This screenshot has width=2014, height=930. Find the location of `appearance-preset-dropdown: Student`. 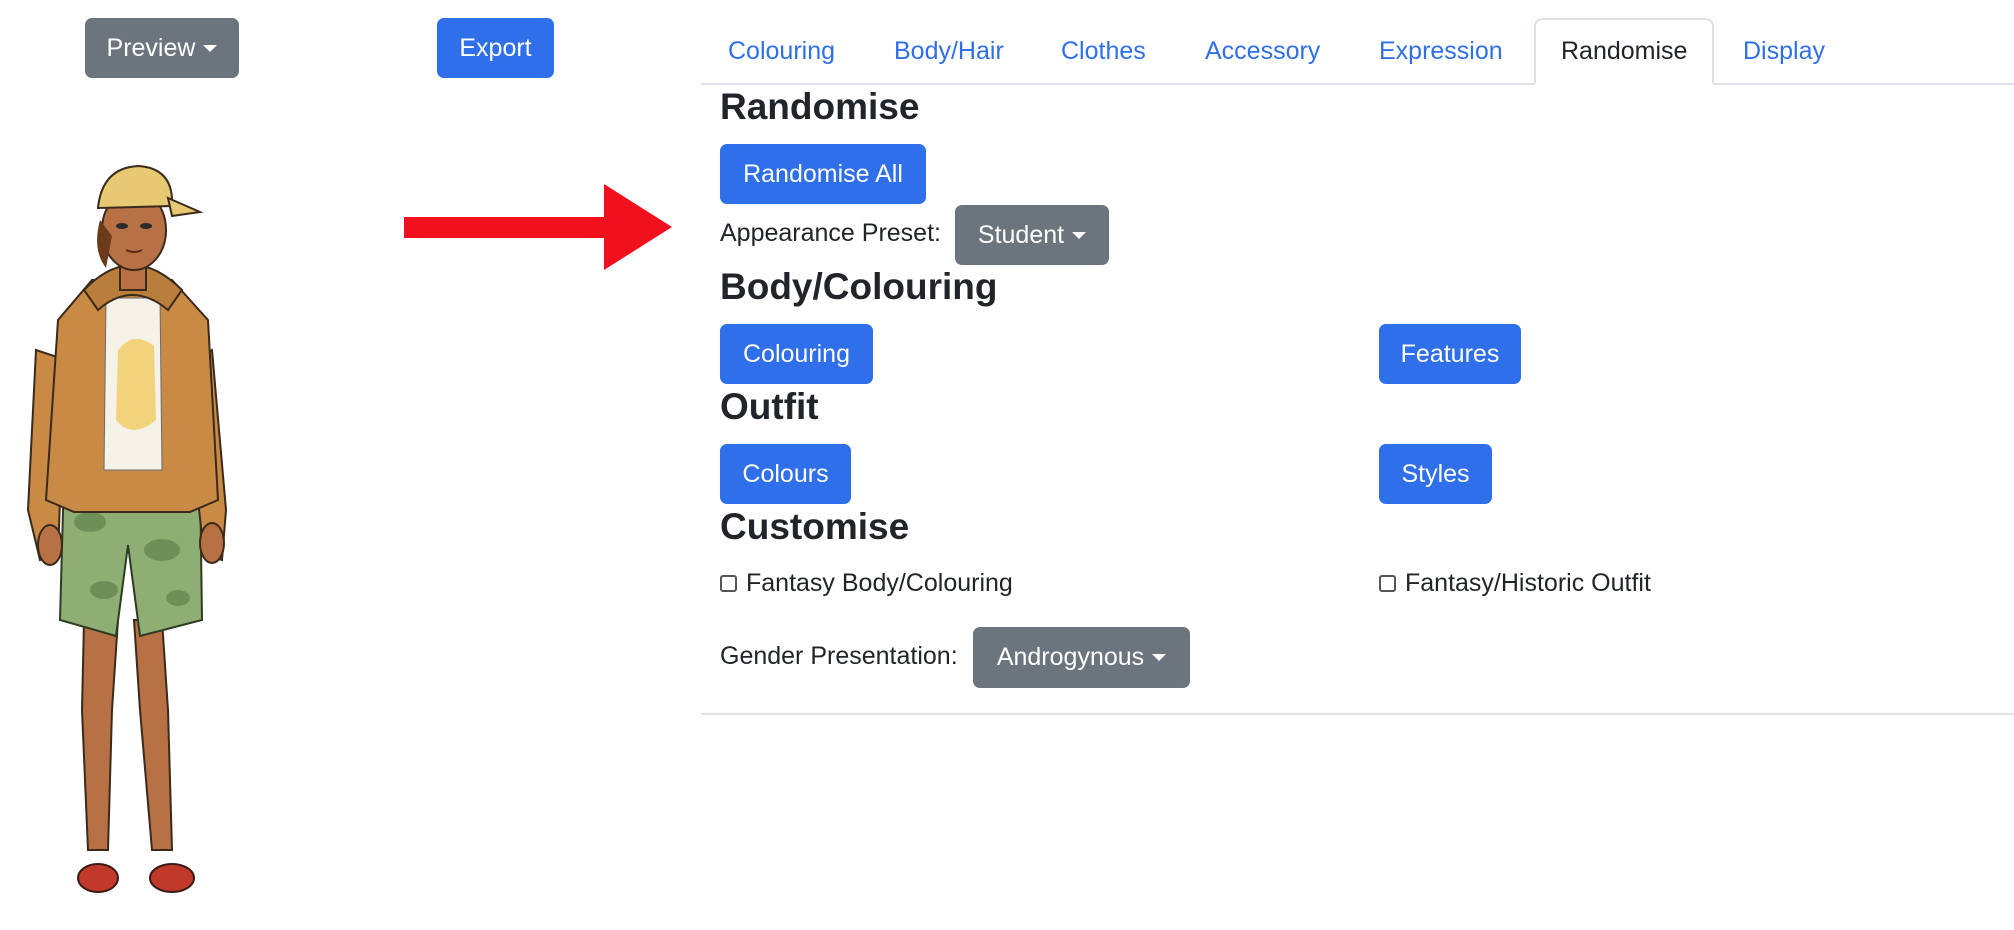

appearance-preset-dropdown: Student is located at coordinates (1032, 235).